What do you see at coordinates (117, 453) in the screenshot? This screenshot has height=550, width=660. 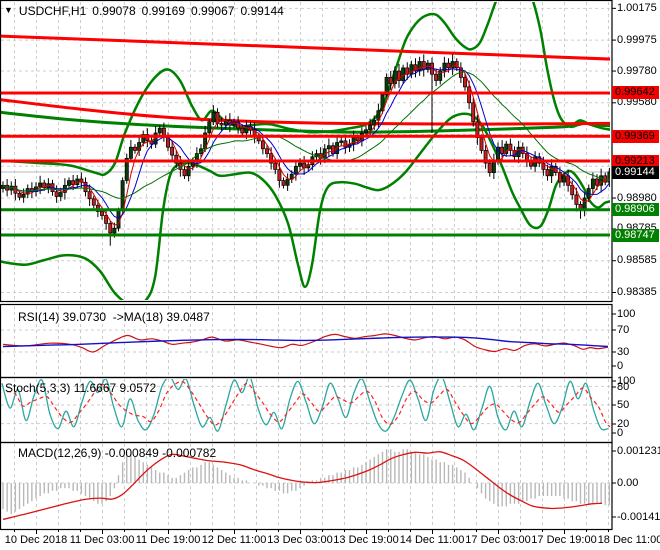 I see `macd-label: MACD(12,26,9) -0.000849 -0.000782` at bounding box center [117, 453].